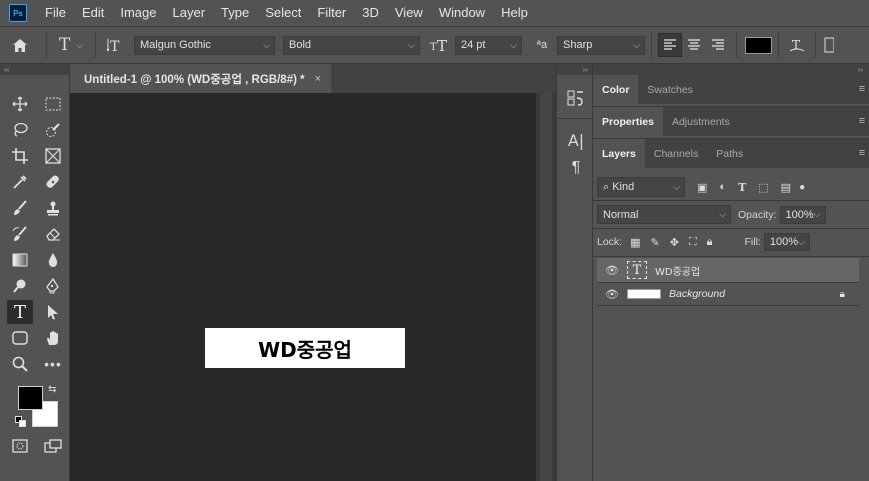 The height and width of the screenshot is (481, 869). I want to click on menu-view: View, so click(409, 13).